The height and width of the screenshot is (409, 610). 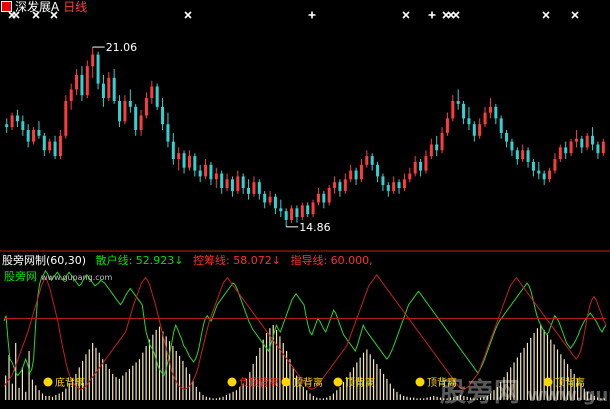 What do you see at coordinates (309, 260) in the screenshot?
I see `guide-label: 指导线:` at bounding box center [309, 260].